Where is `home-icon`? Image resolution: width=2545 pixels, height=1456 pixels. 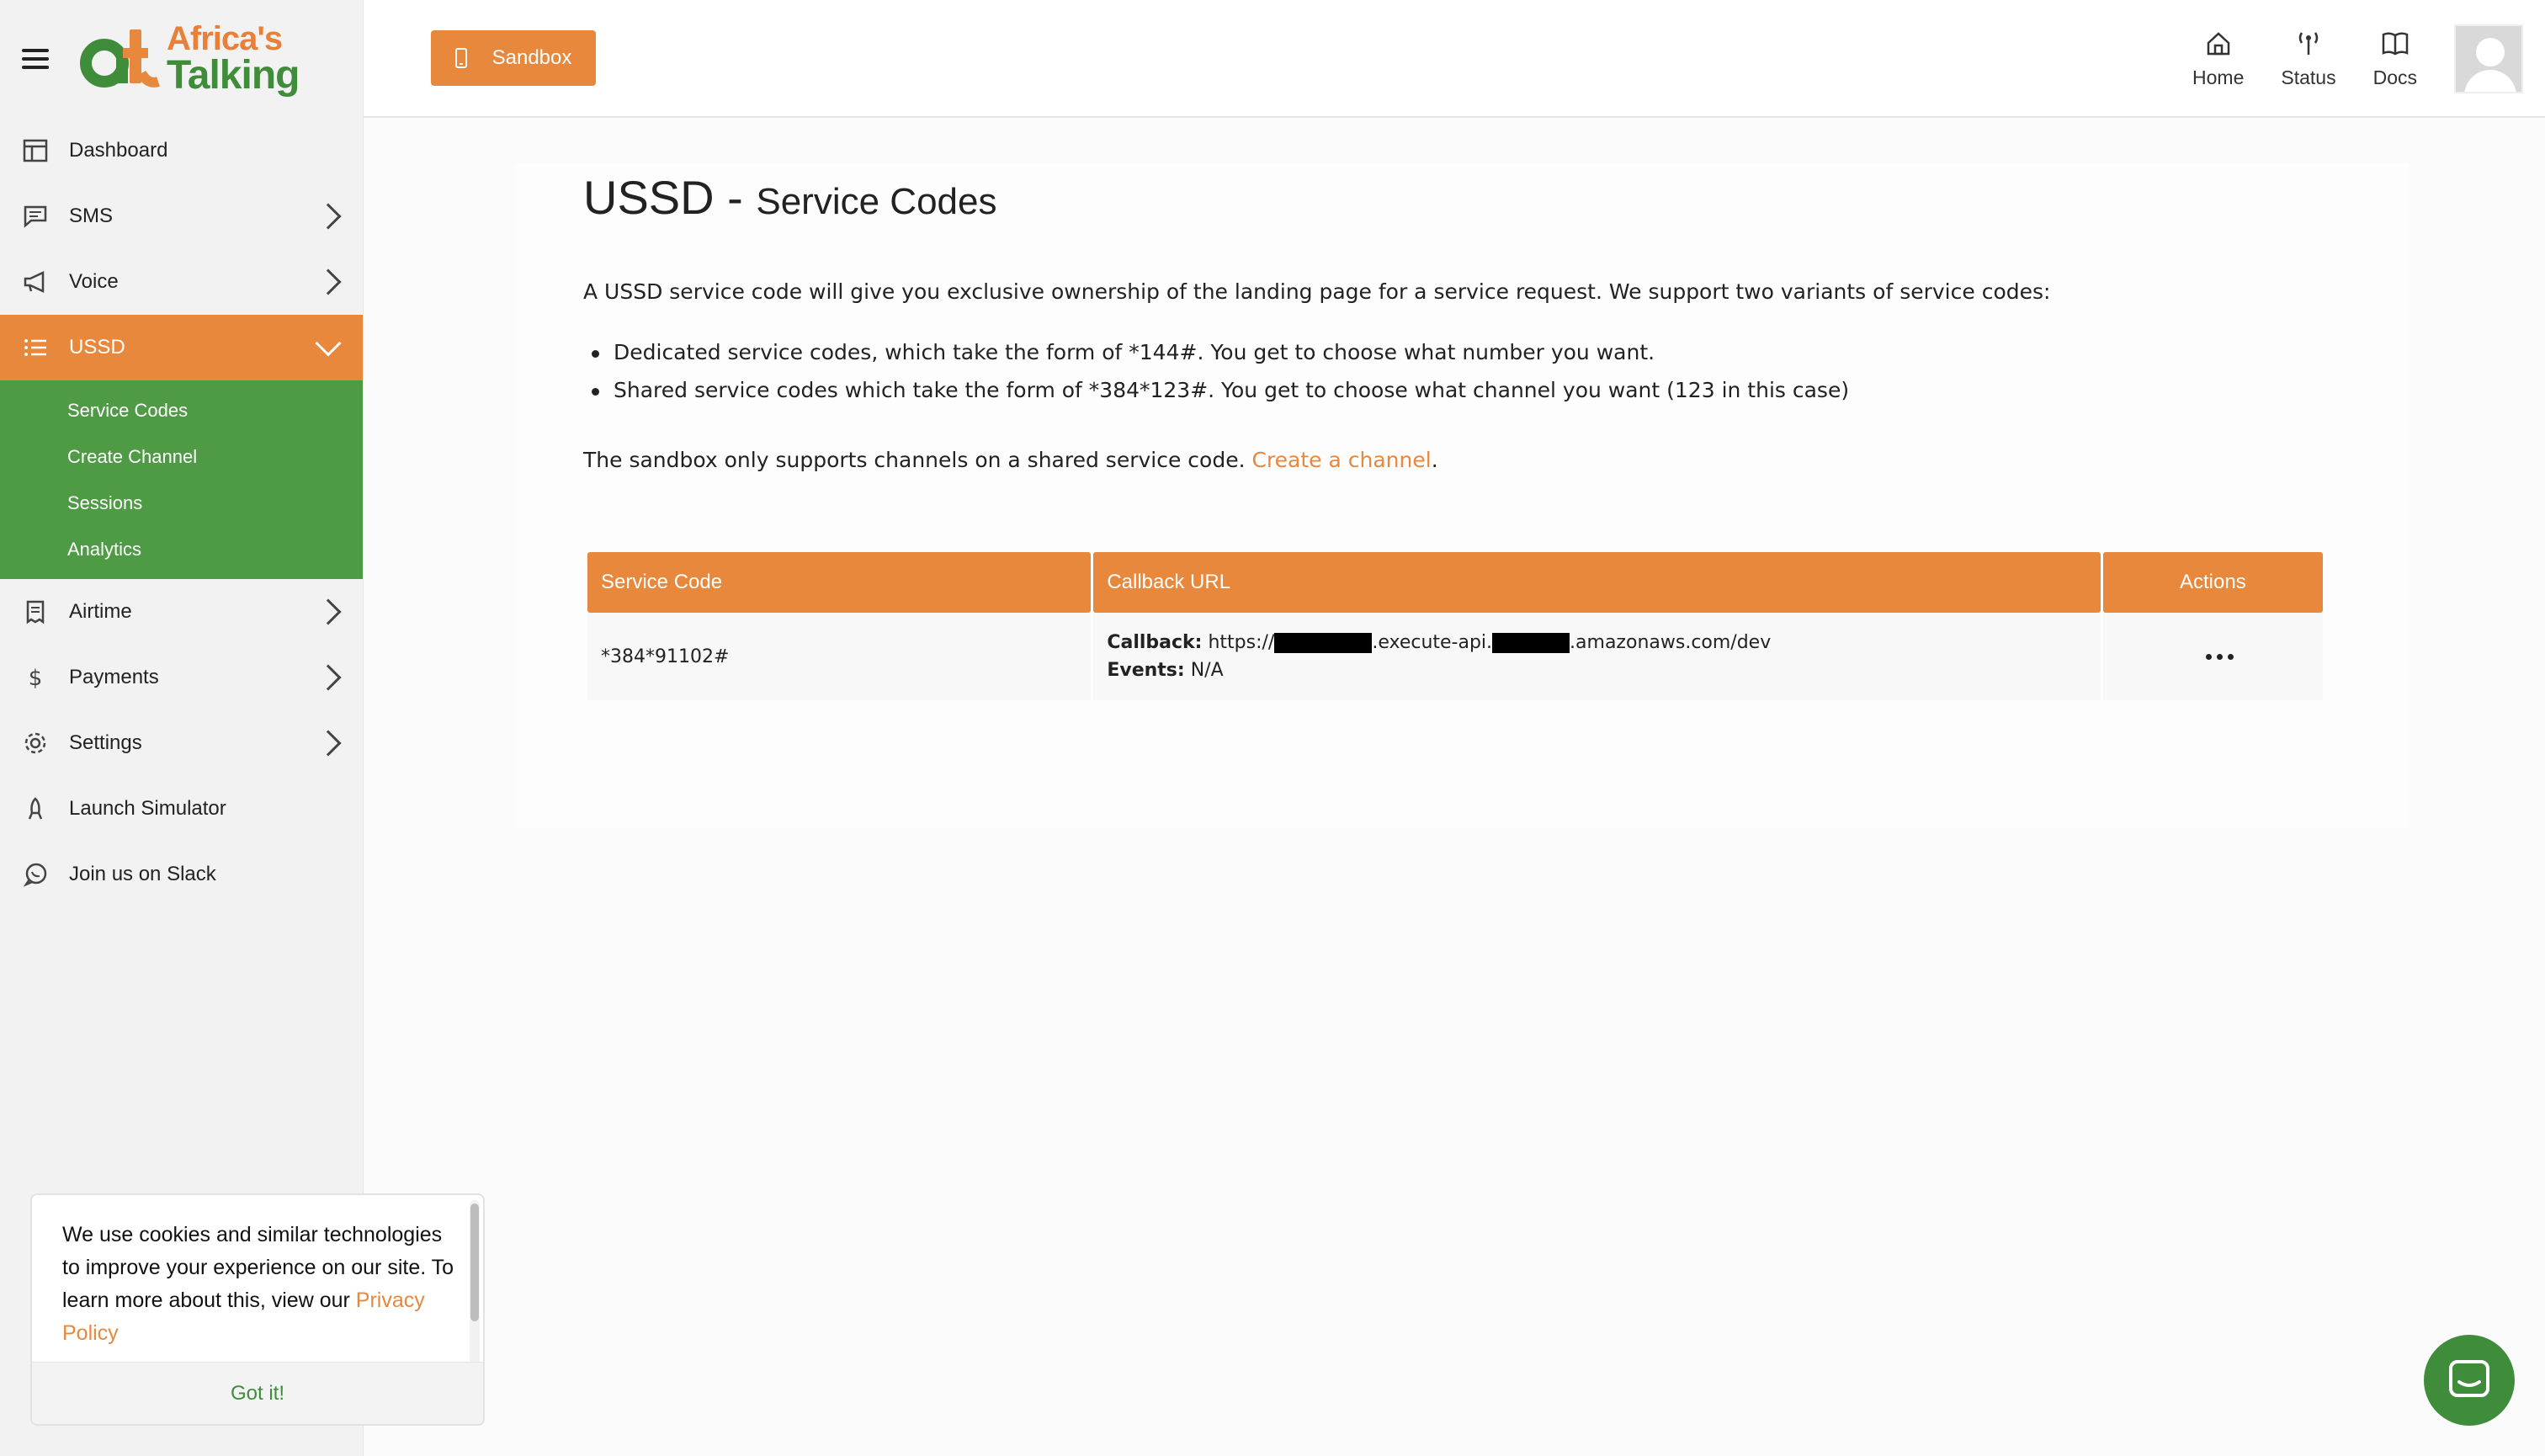 home-icon is located at coordinates (2218, 43).